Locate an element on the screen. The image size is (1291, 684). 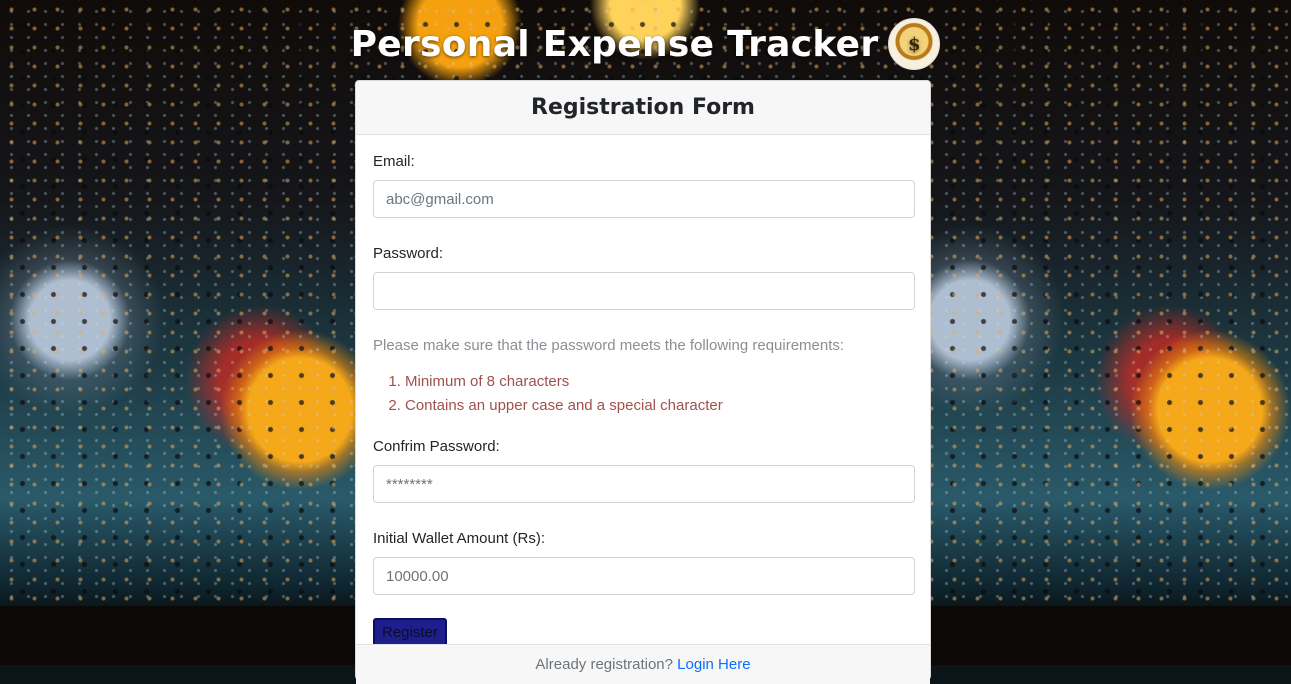
confirm-password-field is located at coordinates (644, 484).